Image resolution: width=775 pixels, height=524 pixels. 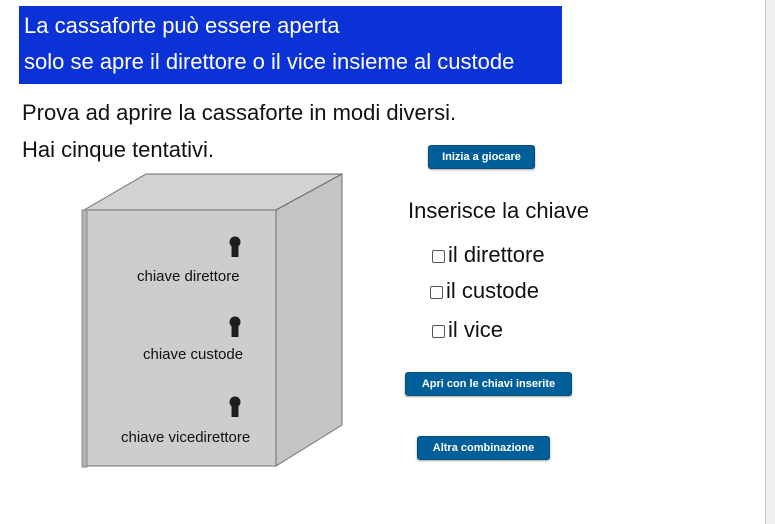 I want to click on vertical-scrollbar, so click(x=770, y=262).